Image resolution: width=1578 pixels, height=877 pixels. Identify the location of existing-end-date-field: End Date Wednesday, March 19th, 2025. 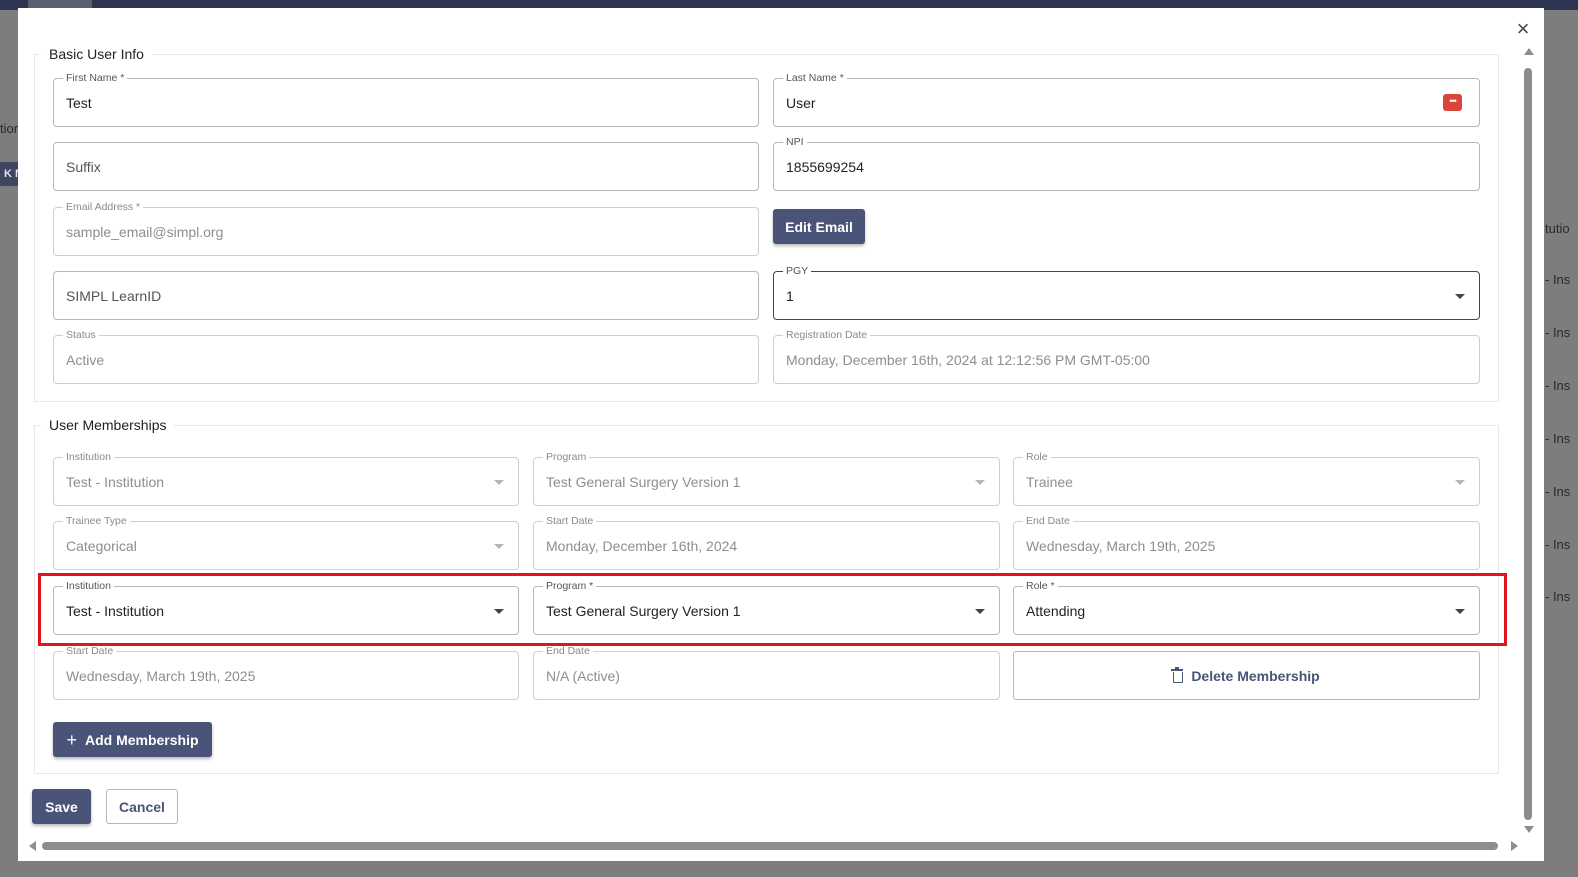
(1246, 542).